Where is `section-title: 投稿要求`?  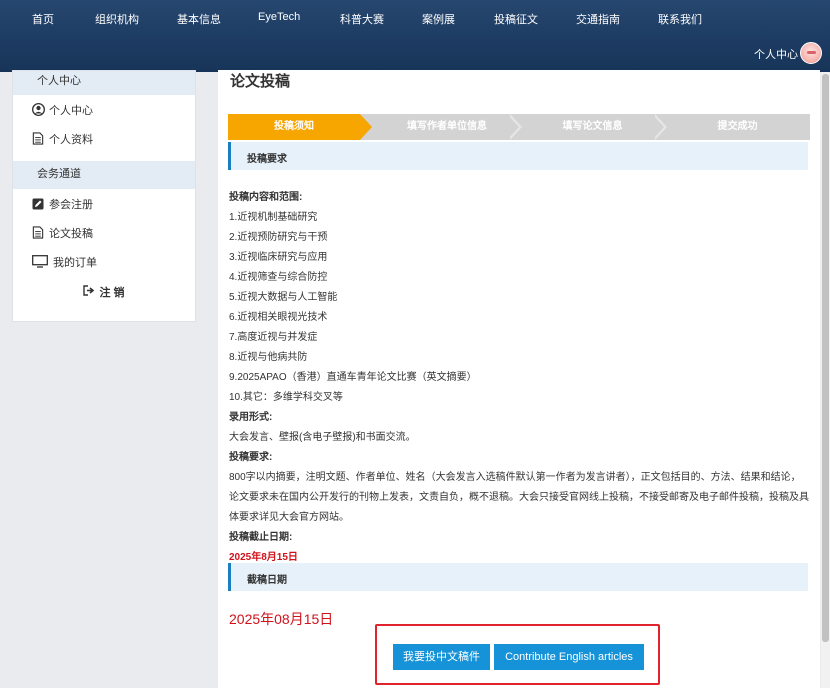 section-title: 投稿要求 is located at coordinates (267, 159).